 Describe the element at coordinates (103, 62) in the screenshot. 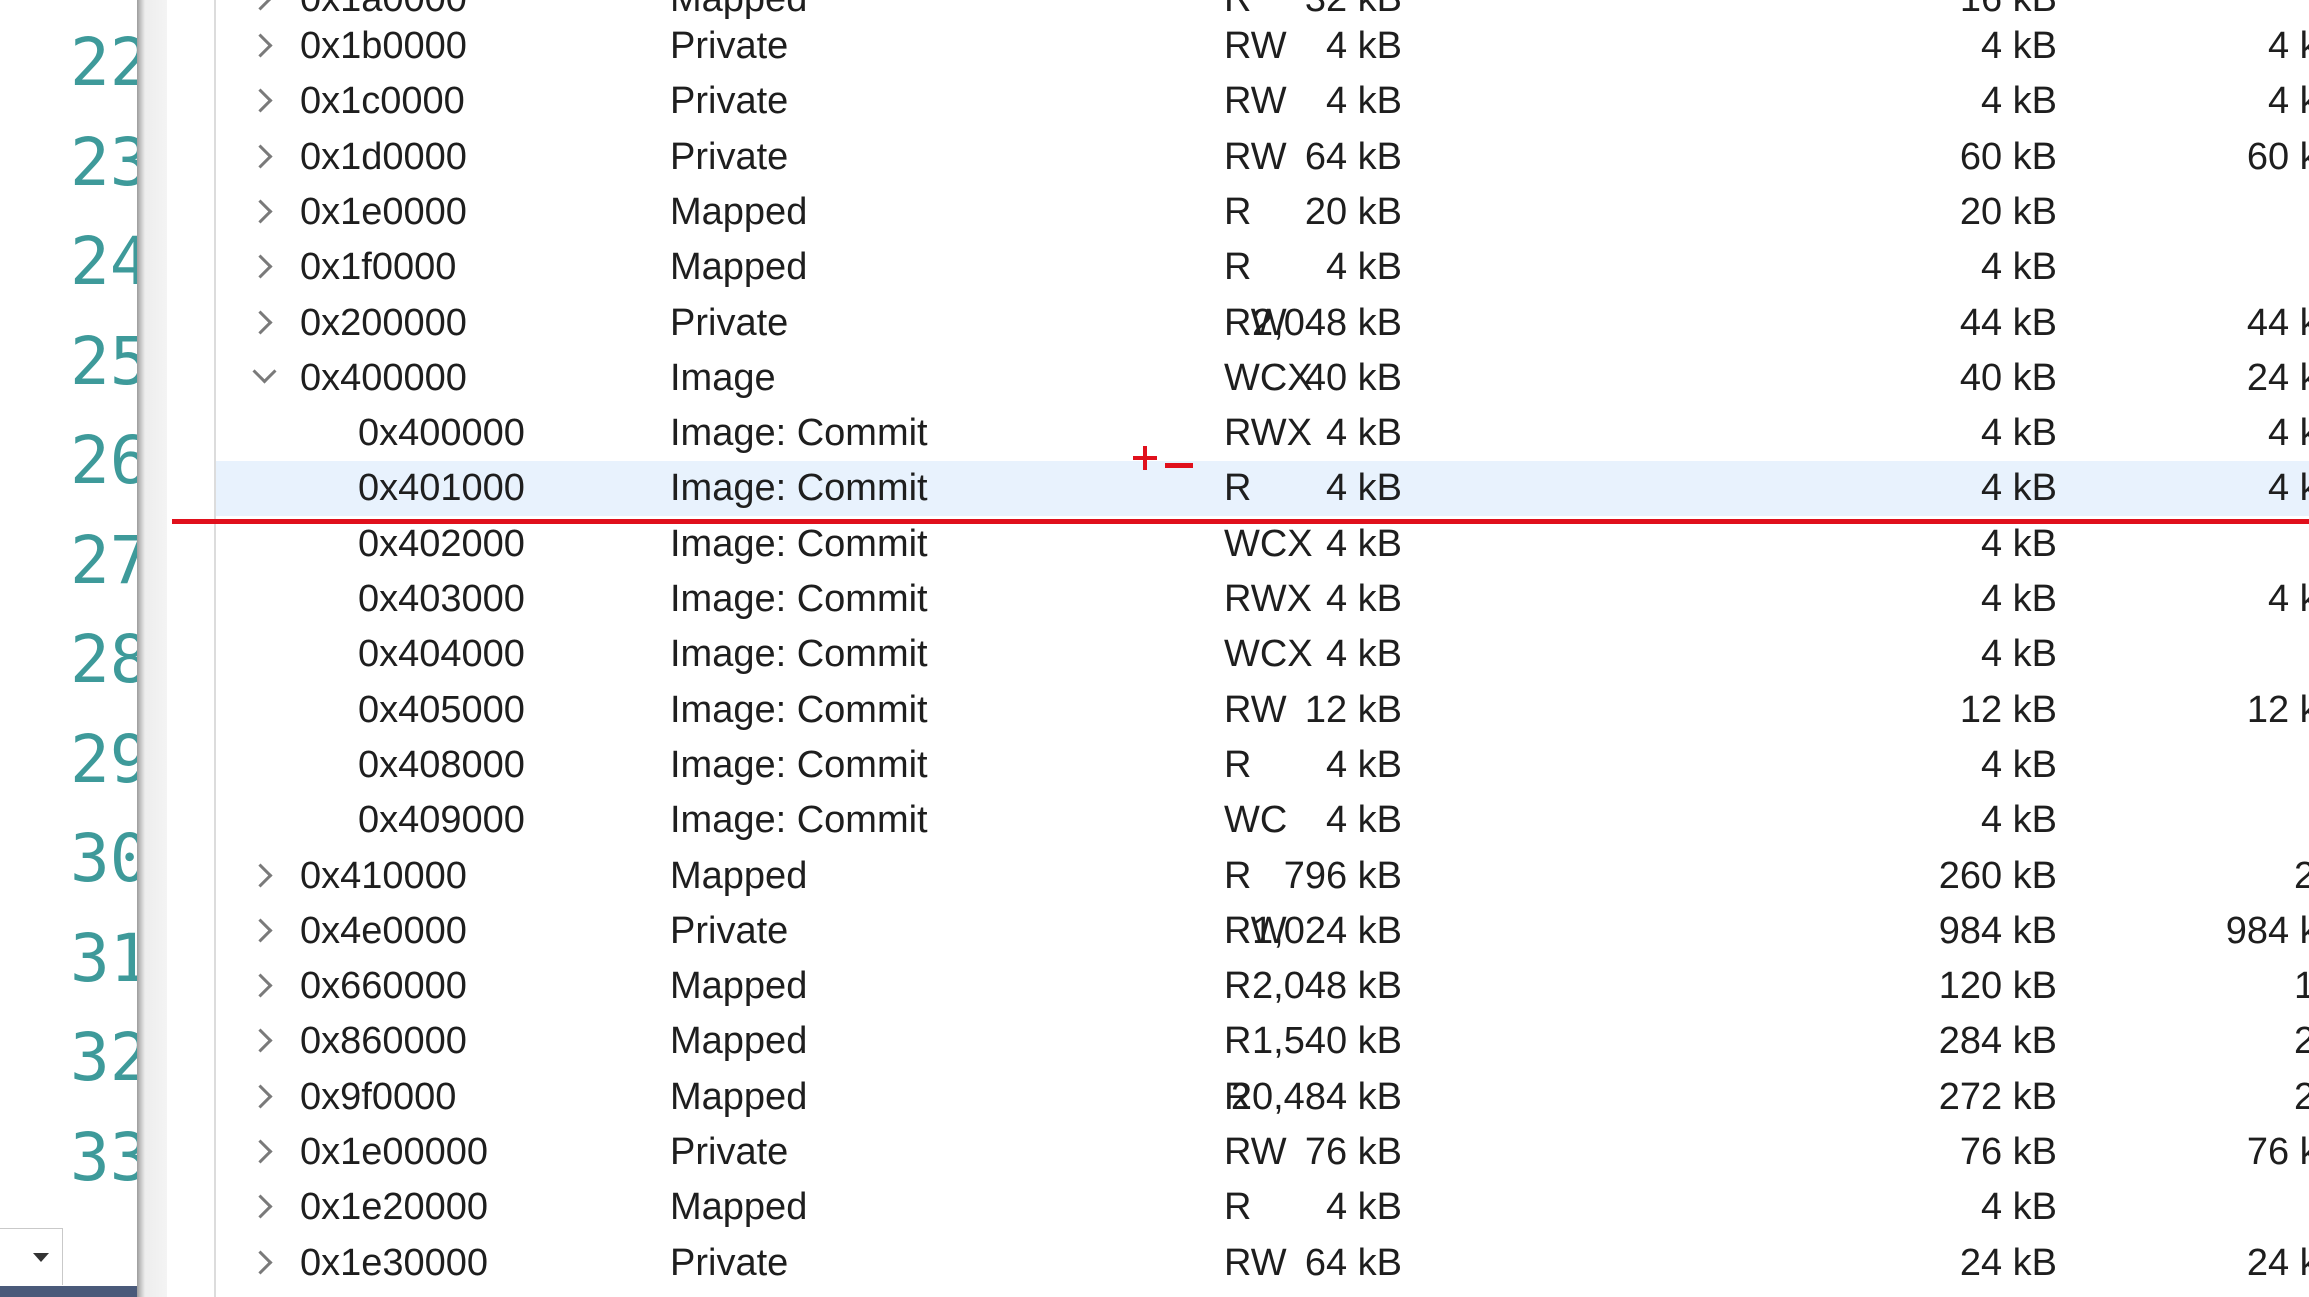

I see `line-number: 22` at that location.